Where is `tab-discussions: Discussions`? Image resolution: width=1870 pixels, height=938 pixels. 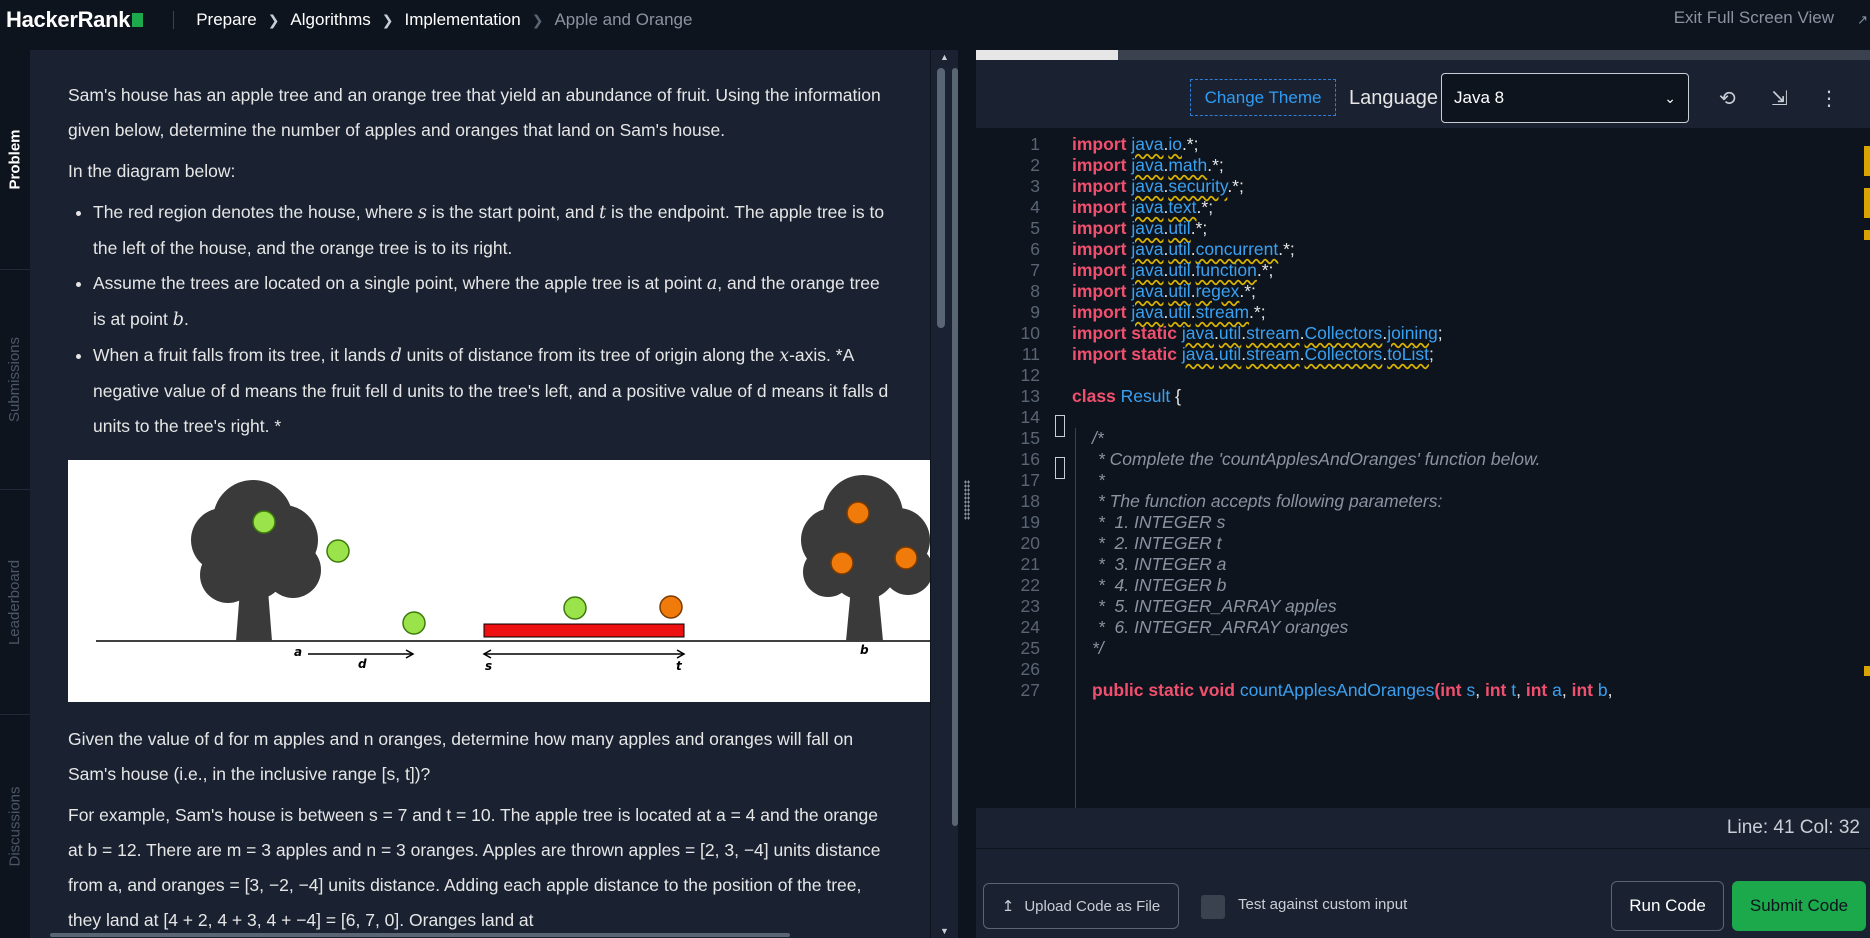
tab-discussions: Discussions is located at coordinates (15, 826).